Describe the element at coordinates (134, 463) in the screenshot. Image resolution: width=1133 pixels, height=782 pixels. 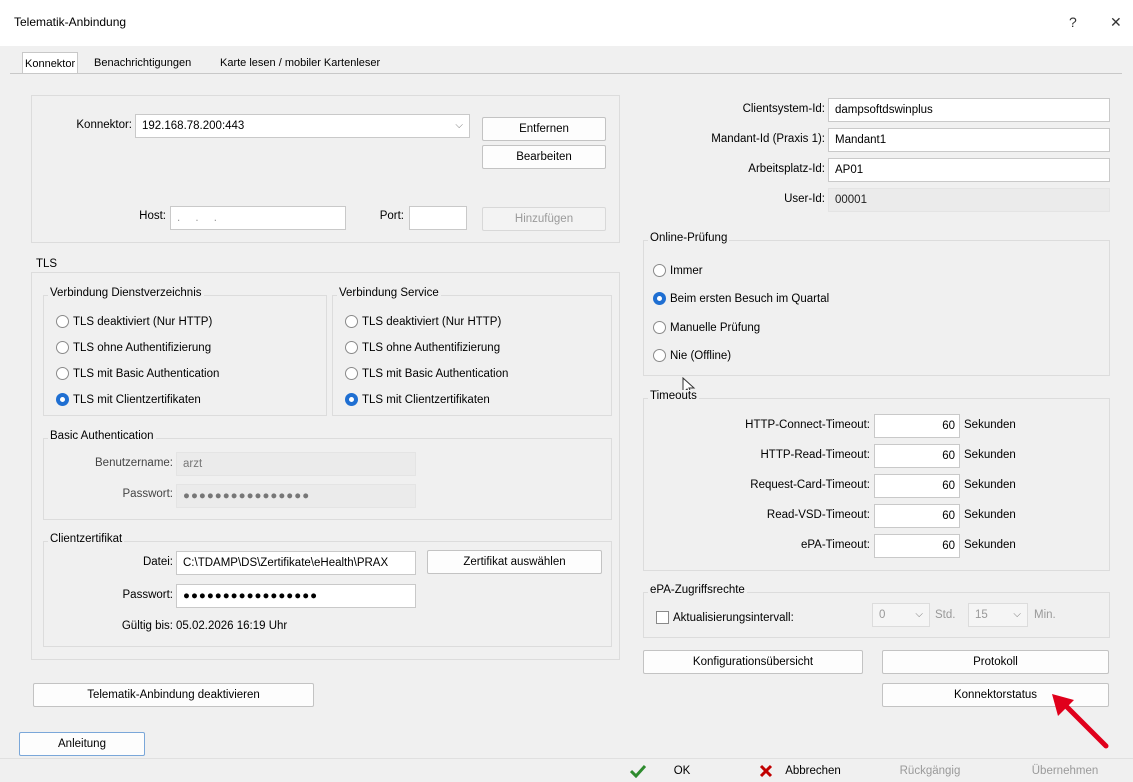
I see `username-label: Benutzername:` at that location.